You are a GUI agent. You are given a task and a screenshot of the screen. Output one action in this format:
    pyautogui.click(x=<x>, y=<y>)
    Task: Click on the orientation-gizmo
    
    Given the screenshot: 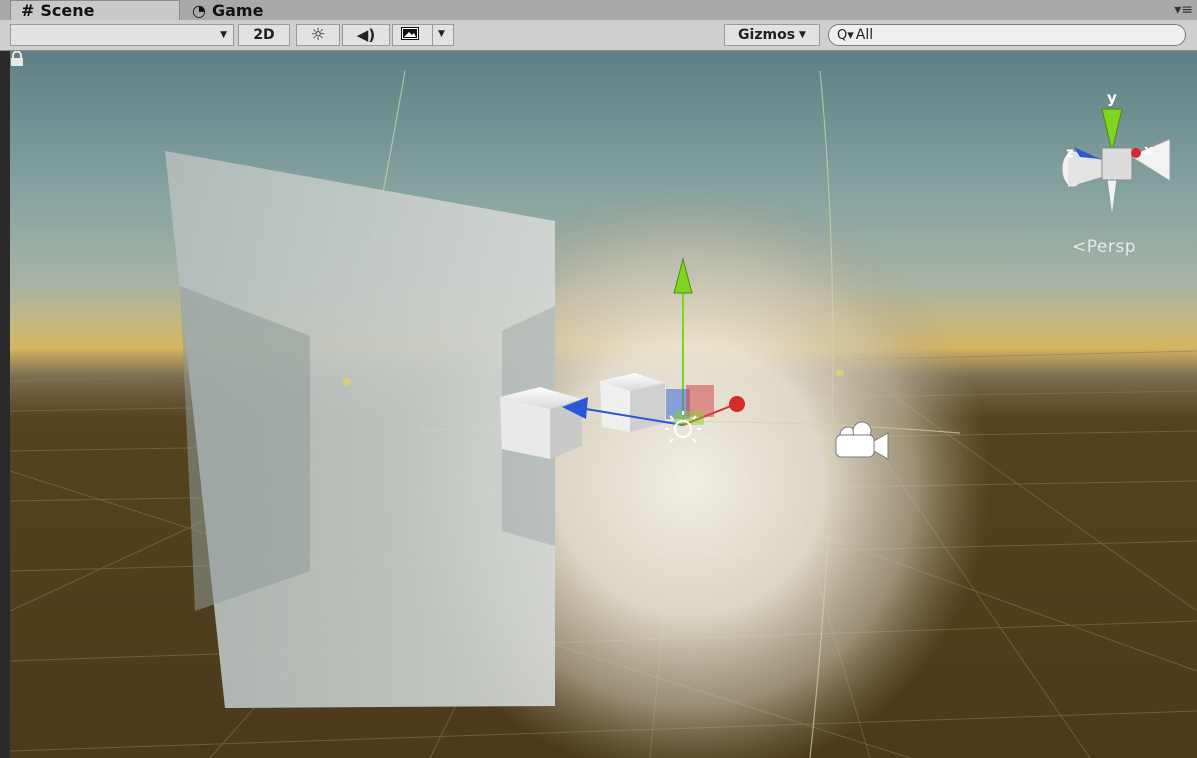 What is the action you would take?
    pyautogui.click(x=1116, y=160)
    